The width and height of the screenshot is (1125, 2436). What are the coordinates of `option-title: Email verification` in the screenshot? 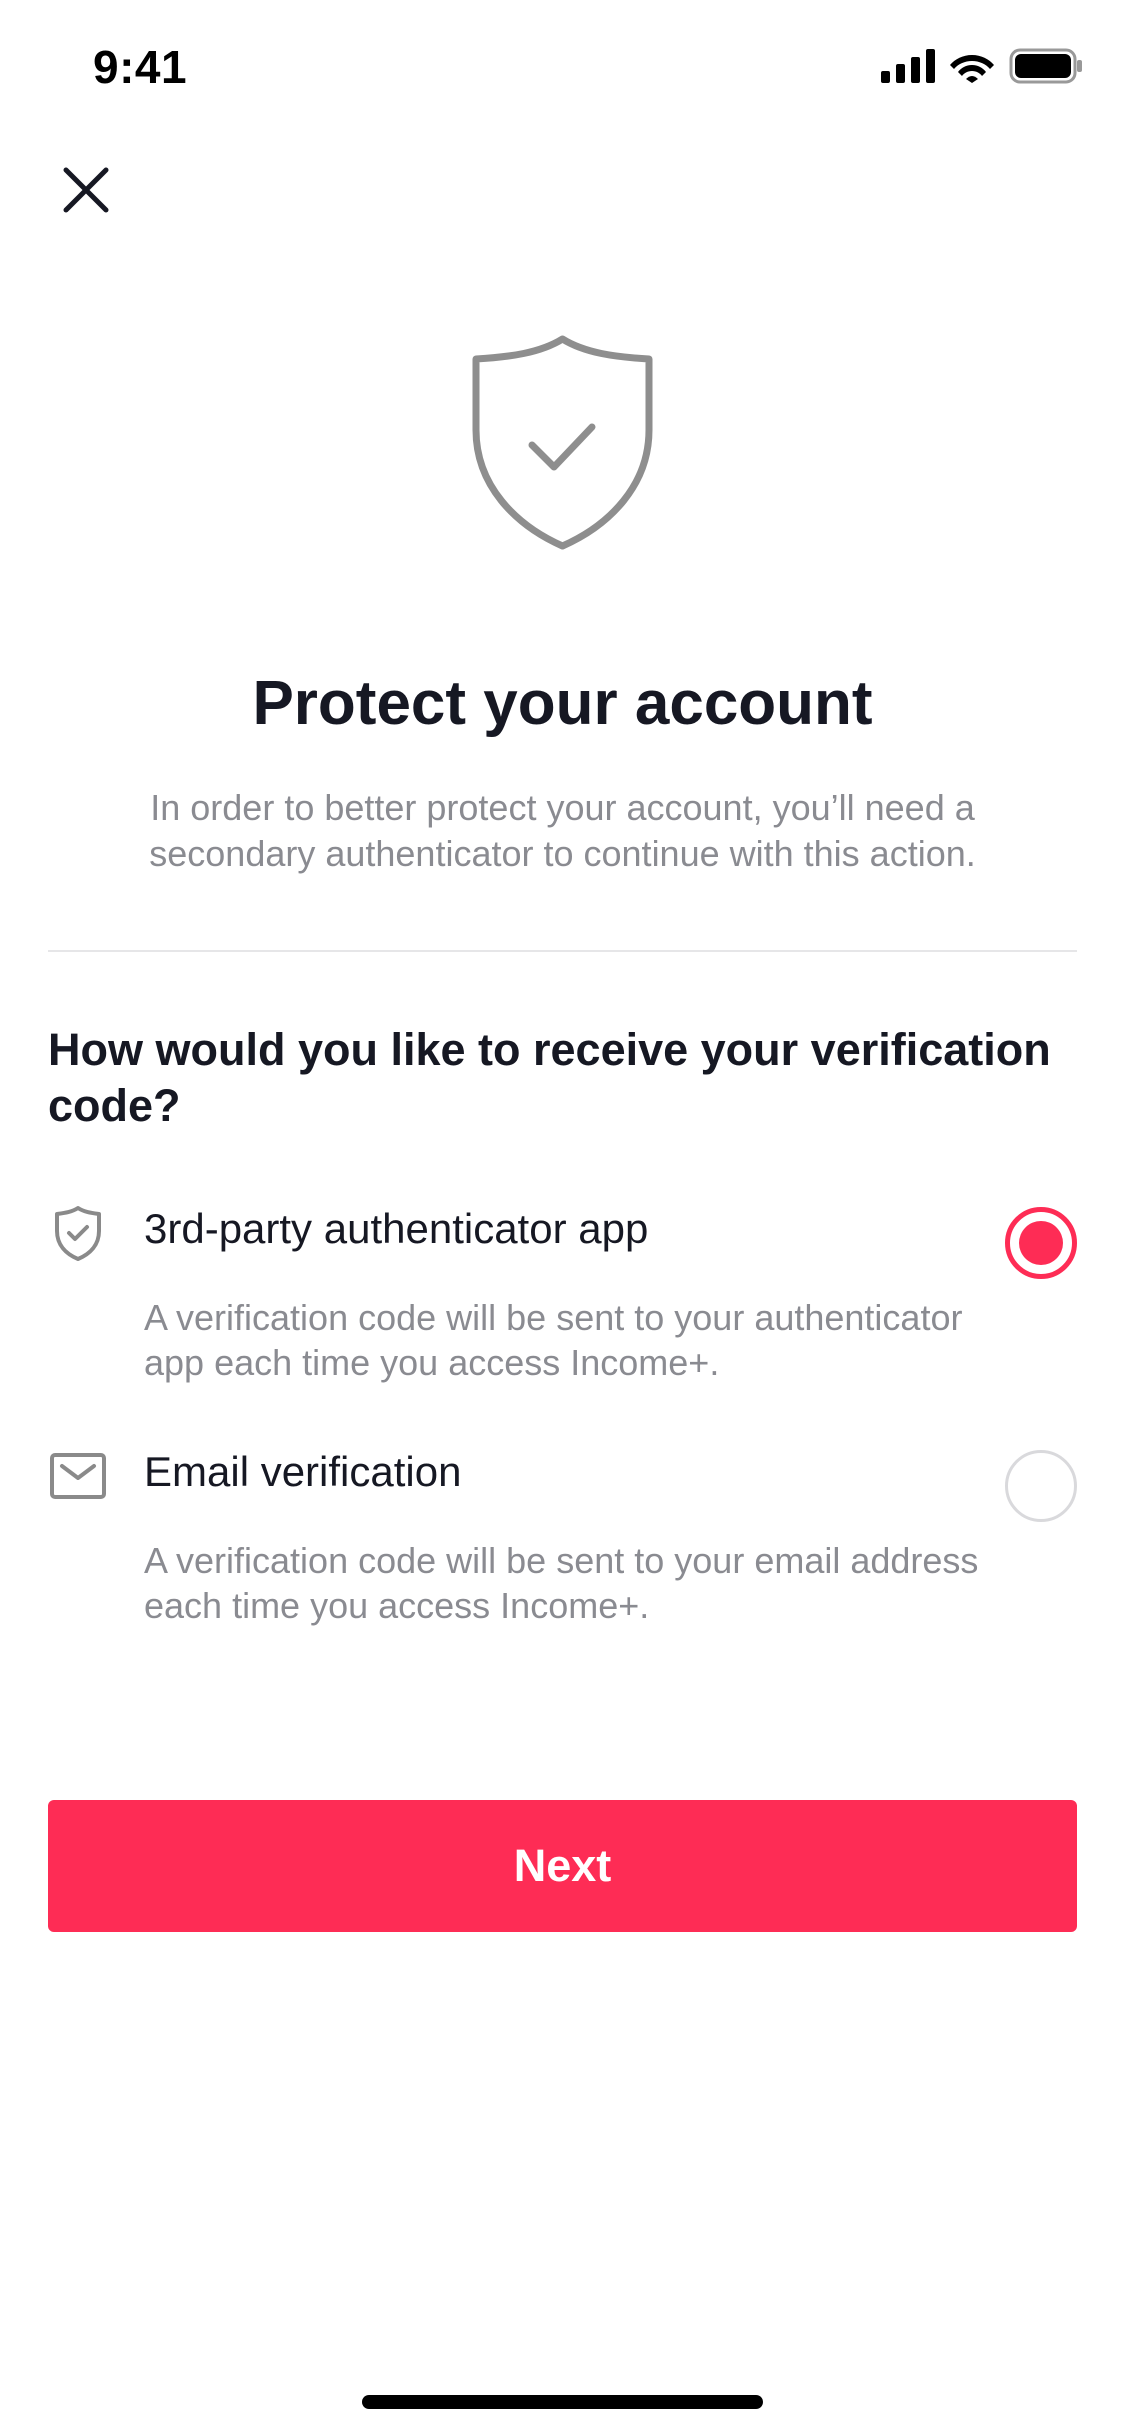 It's located at (303, 1471).